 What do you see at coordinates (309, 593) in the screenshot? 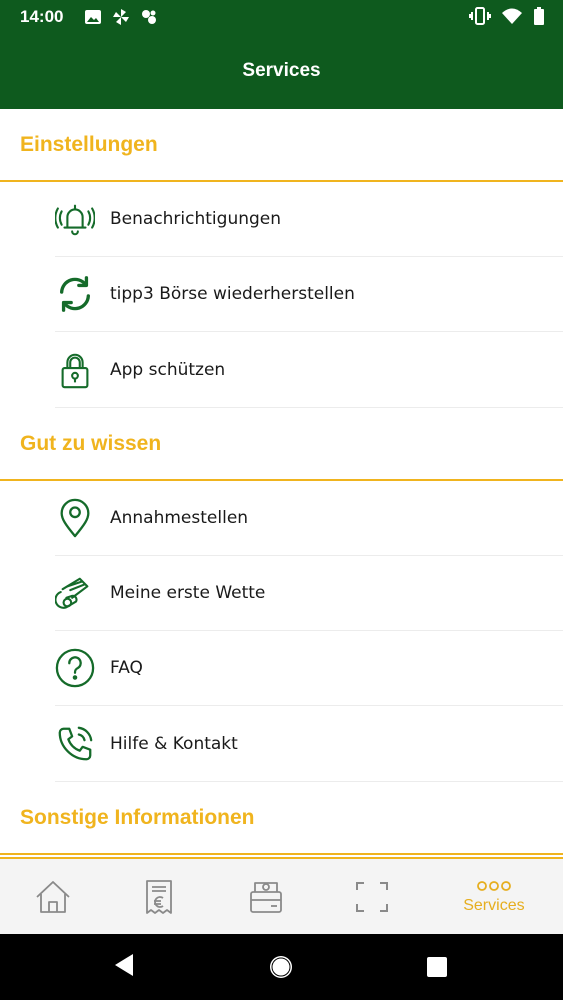
I see `list-item-meine-erste-wette: Meine erste Wette` at bounding box center [309, 593].